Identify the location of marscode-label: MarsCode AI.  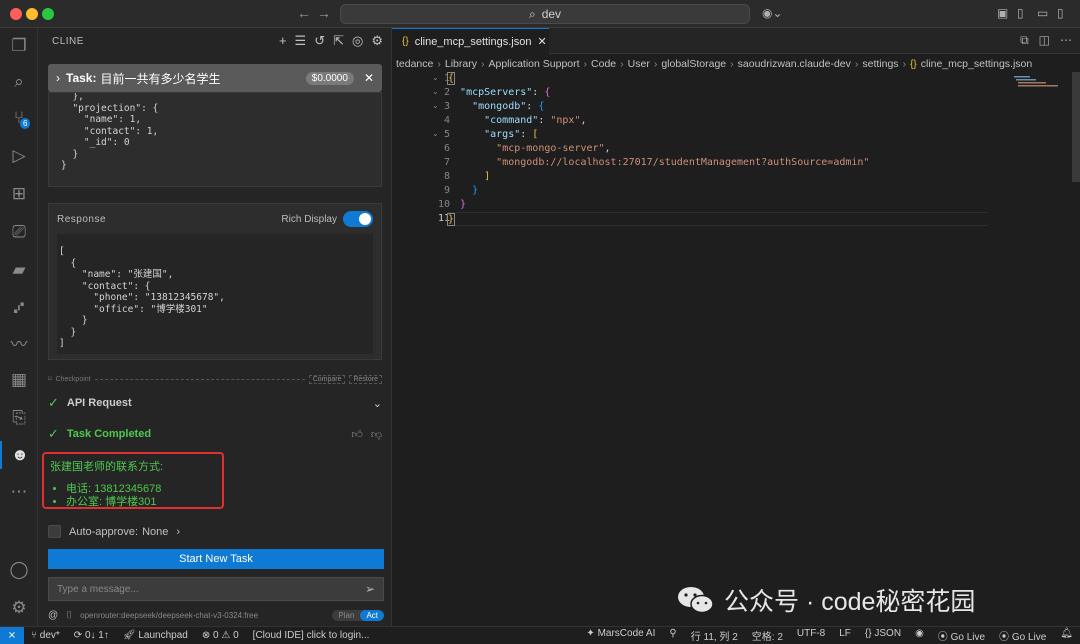
(626, 633).